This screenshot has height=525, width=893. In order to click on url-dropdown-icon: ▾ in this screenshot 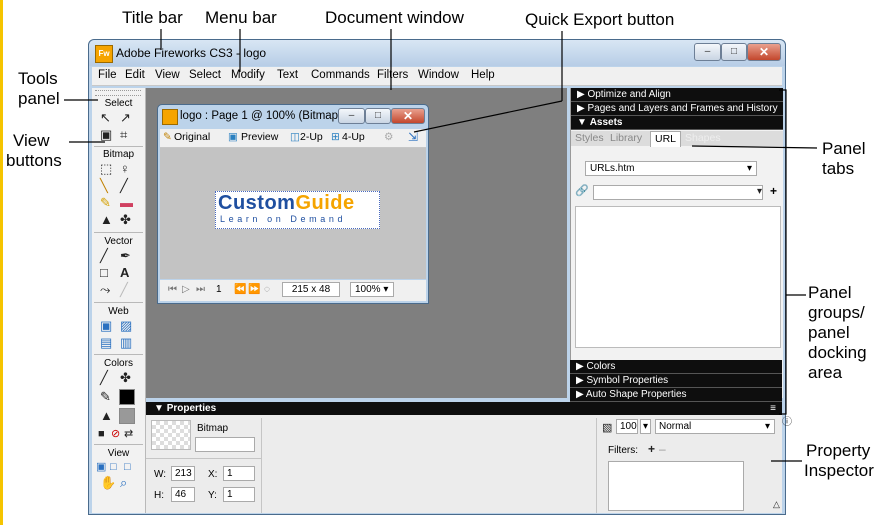, I will do `click(759, 192)`.